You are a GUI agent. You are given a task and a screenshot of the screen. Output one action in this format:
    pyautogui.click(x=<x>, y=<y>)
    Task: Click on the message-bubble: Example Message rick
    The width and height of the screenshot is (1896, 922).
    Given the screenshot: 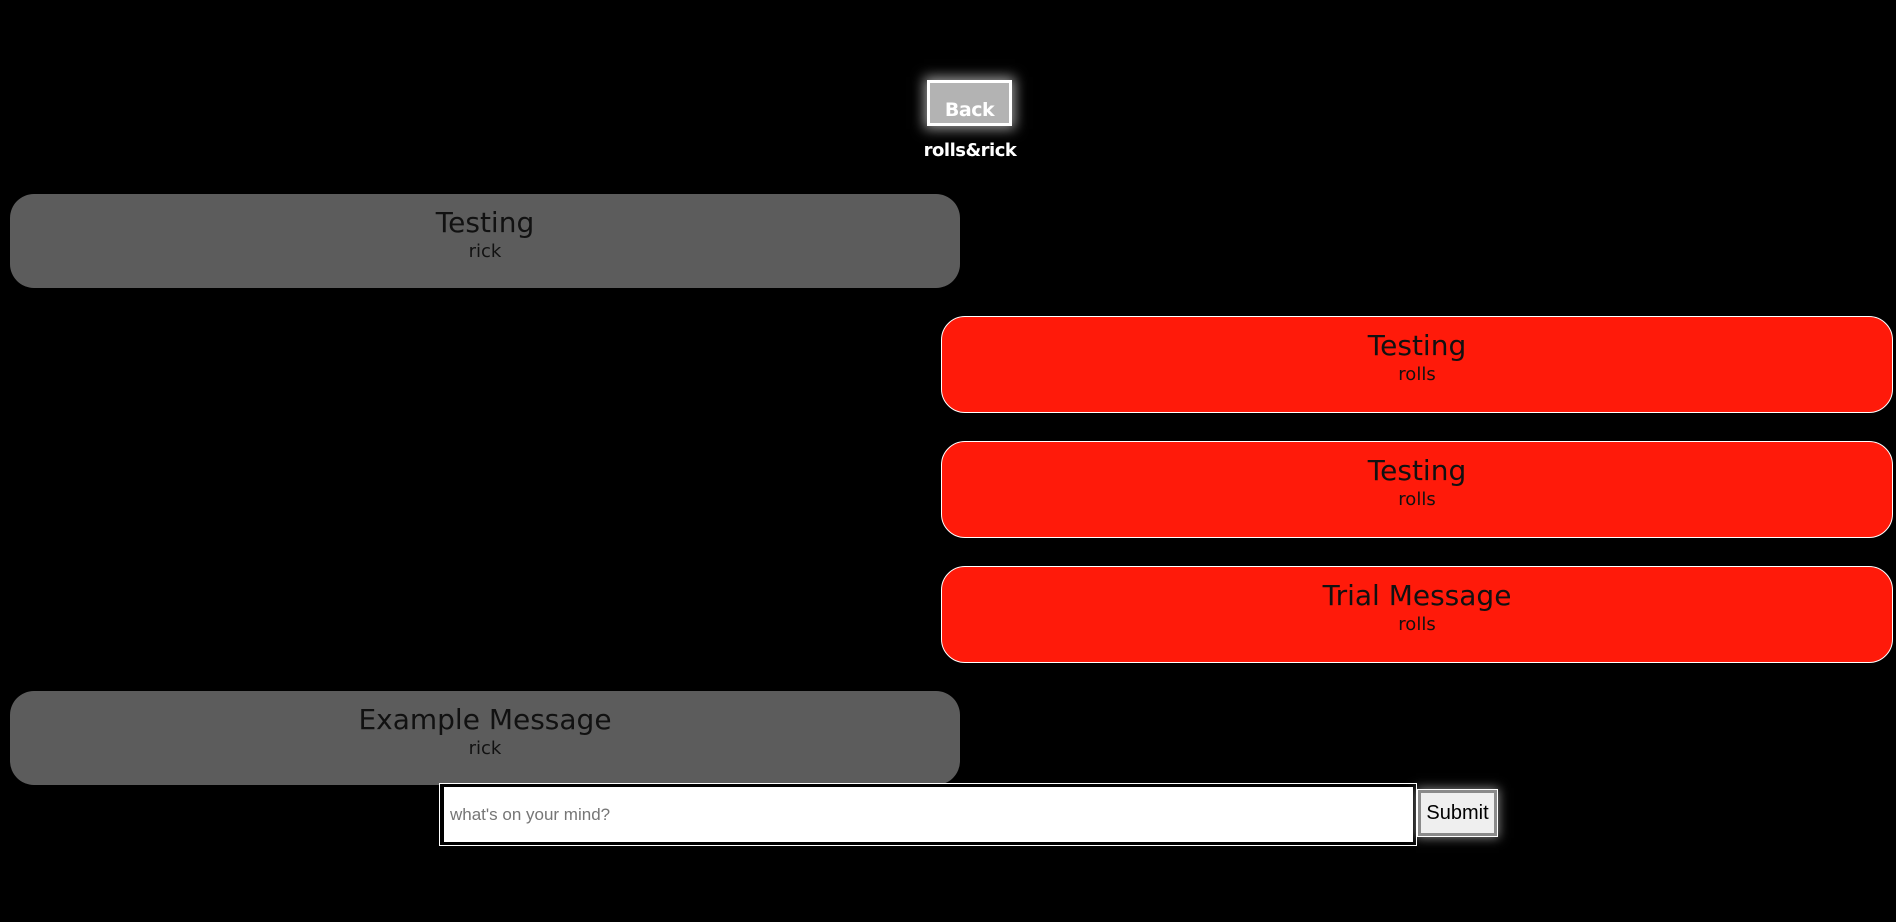 What is the action you would take?
    pyautogui.click(x=485, y=738)
    